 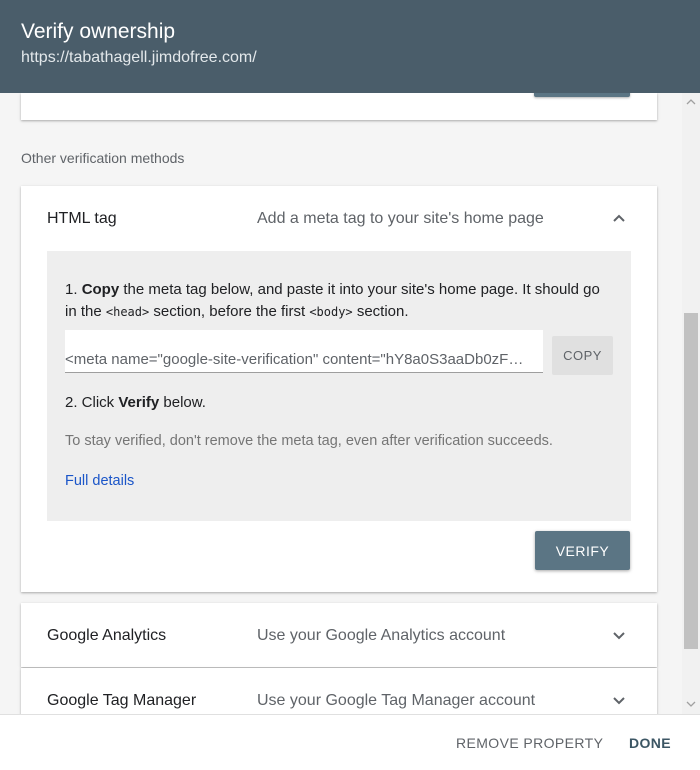 What do you see at coordinates (98, 31) in the screenshot?
I see `dialog-title: Verify ownership` at bounding box center [98, 31].